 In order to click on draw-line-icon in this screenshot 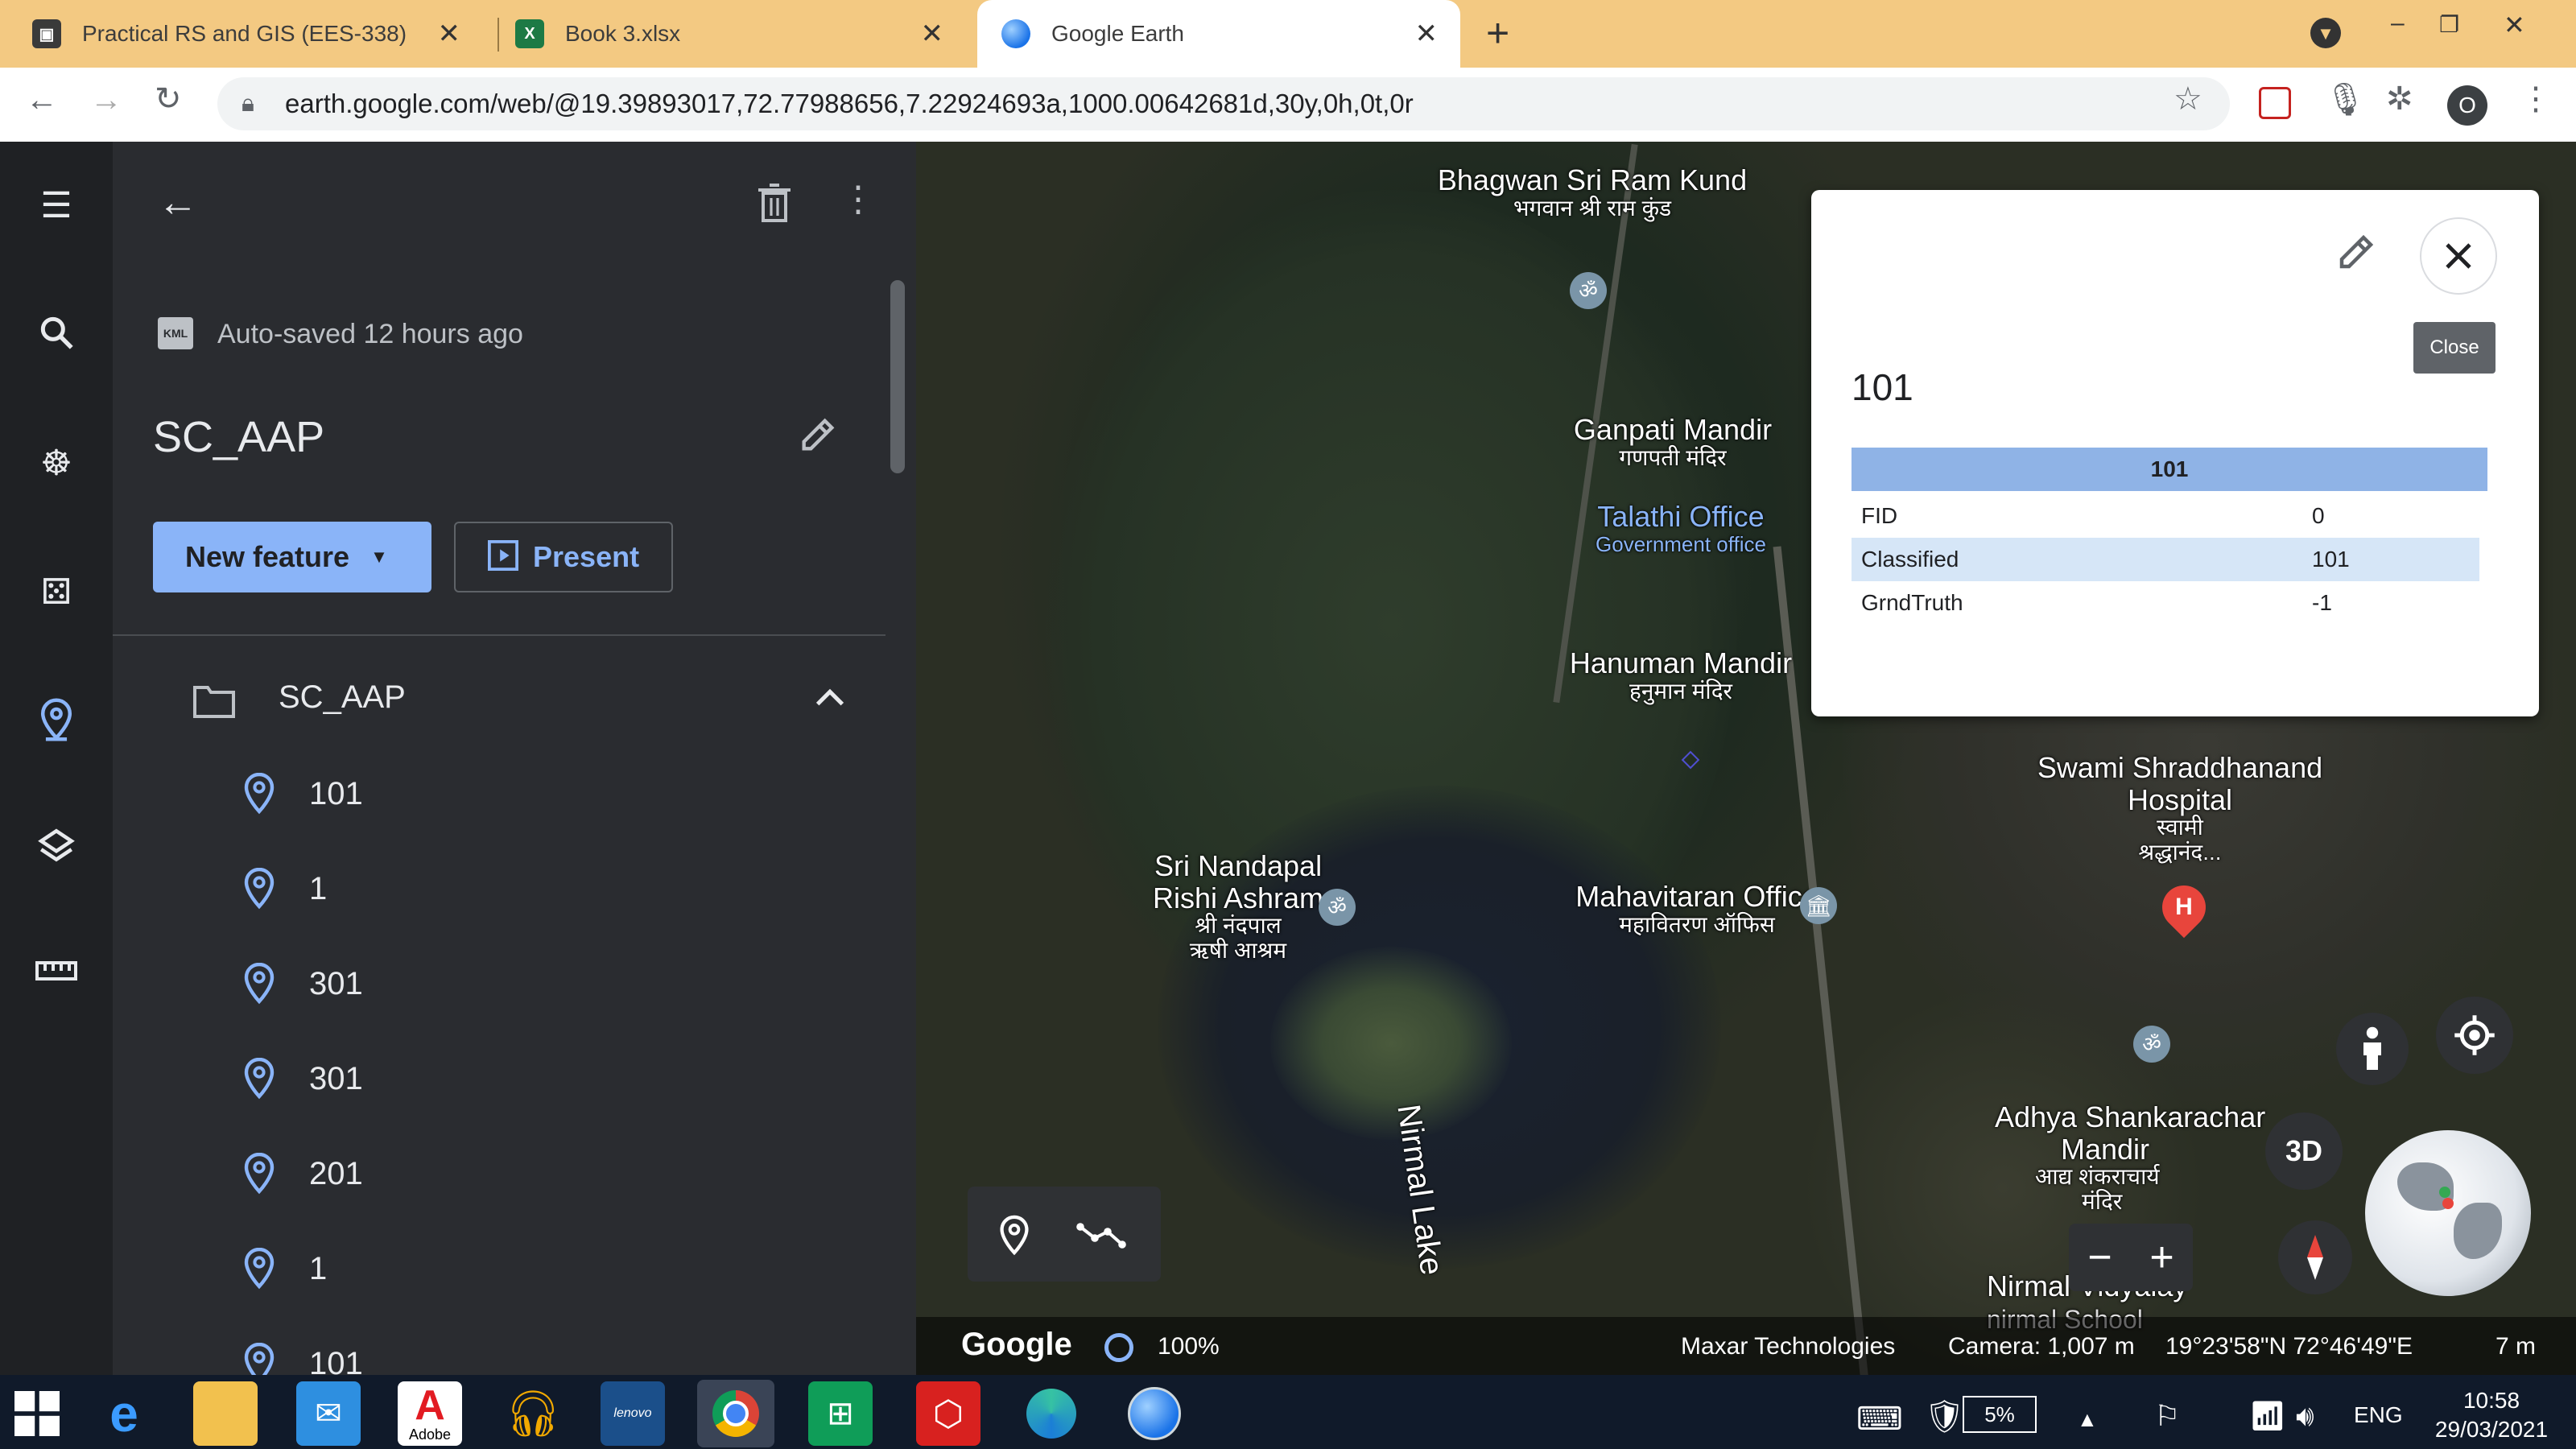, I will do `click(1101, 1237)`.